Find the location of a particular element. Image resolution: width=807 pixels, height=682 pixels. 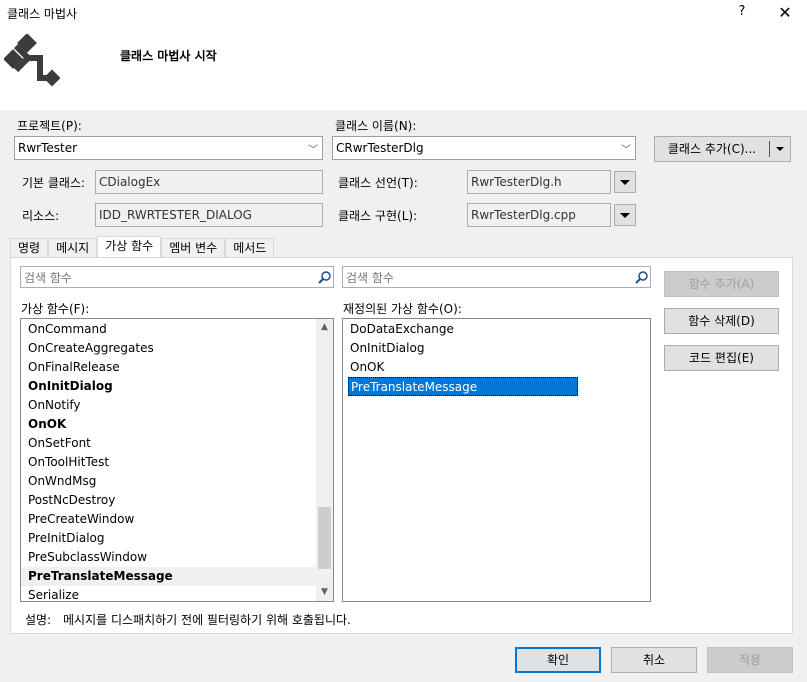

list-item: OnNotify is located at coordinates (169, 405).